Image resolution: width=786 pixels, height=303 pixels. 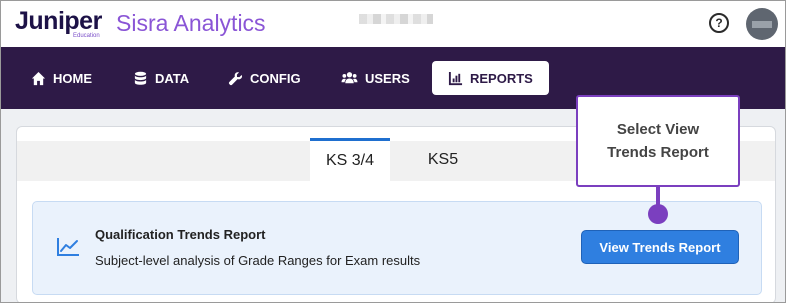 What do you see at coordinates (349, 77) in the screenshot?
I see `users-icon` at bounding box center [349, 77].